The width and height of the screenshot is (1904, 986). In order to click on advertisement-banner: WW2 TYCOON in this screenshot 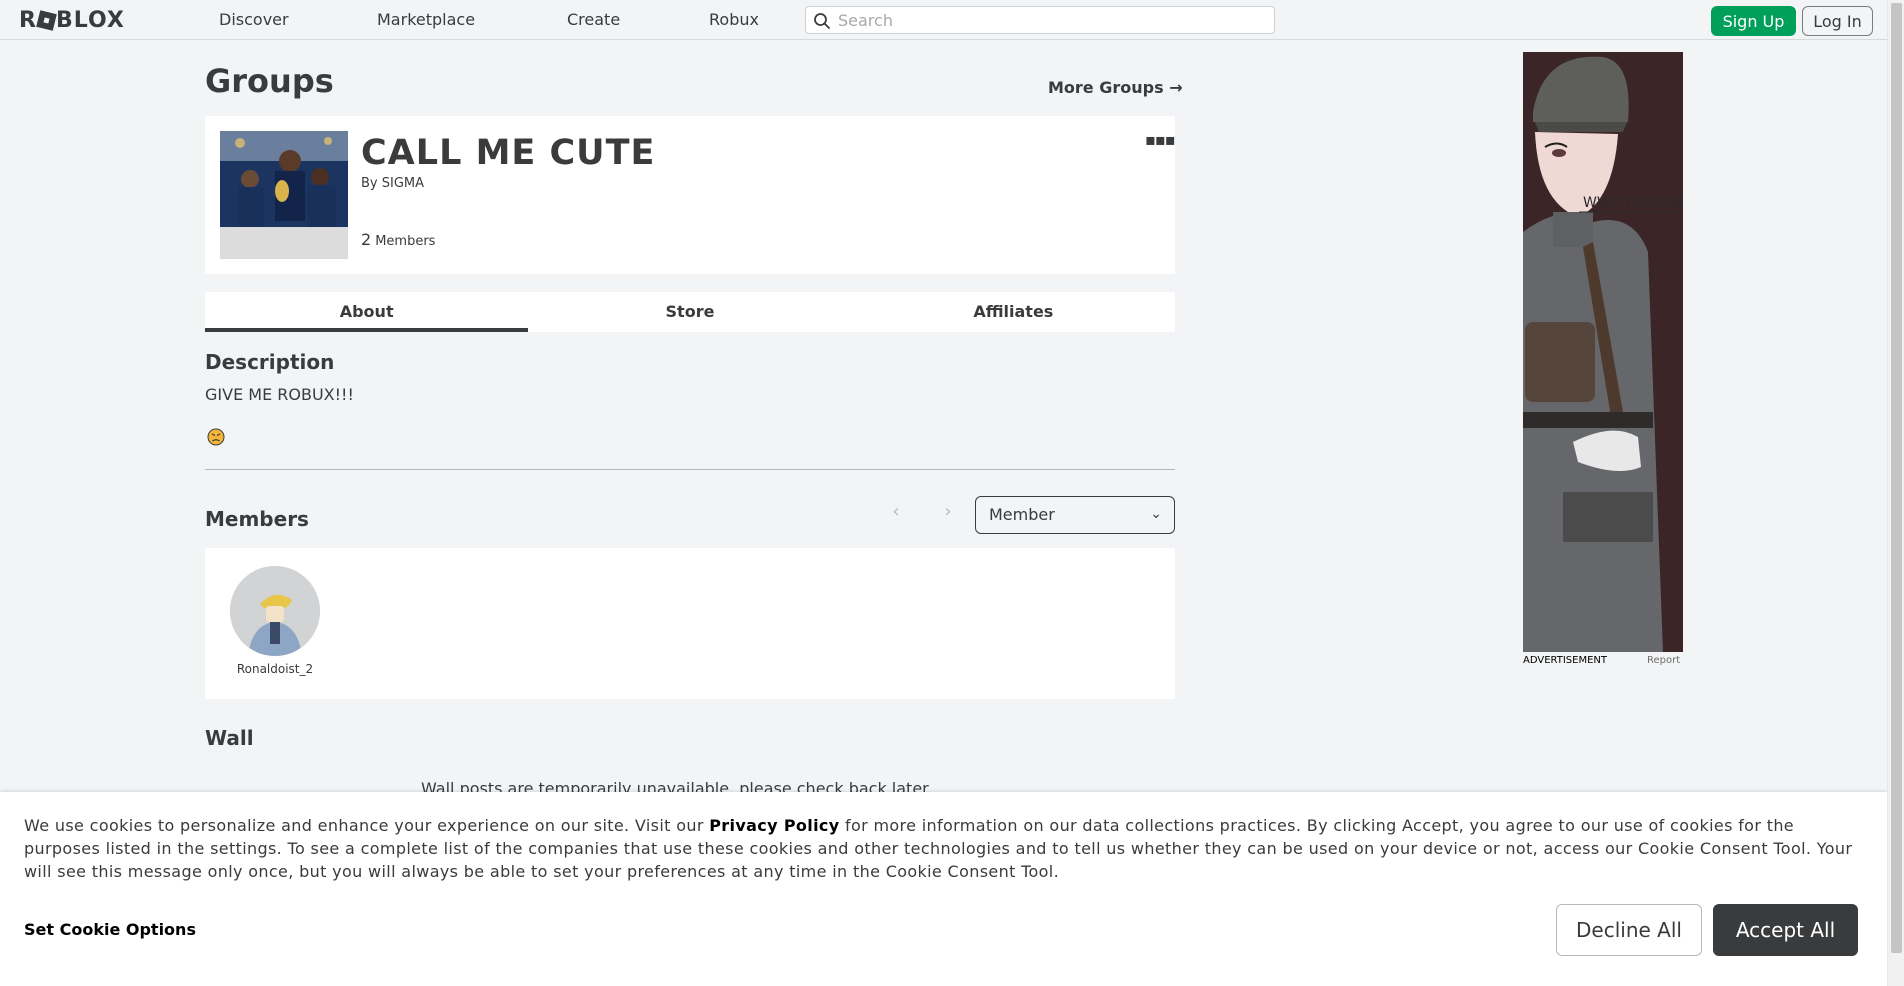, I will do `click(1603, 352)`.